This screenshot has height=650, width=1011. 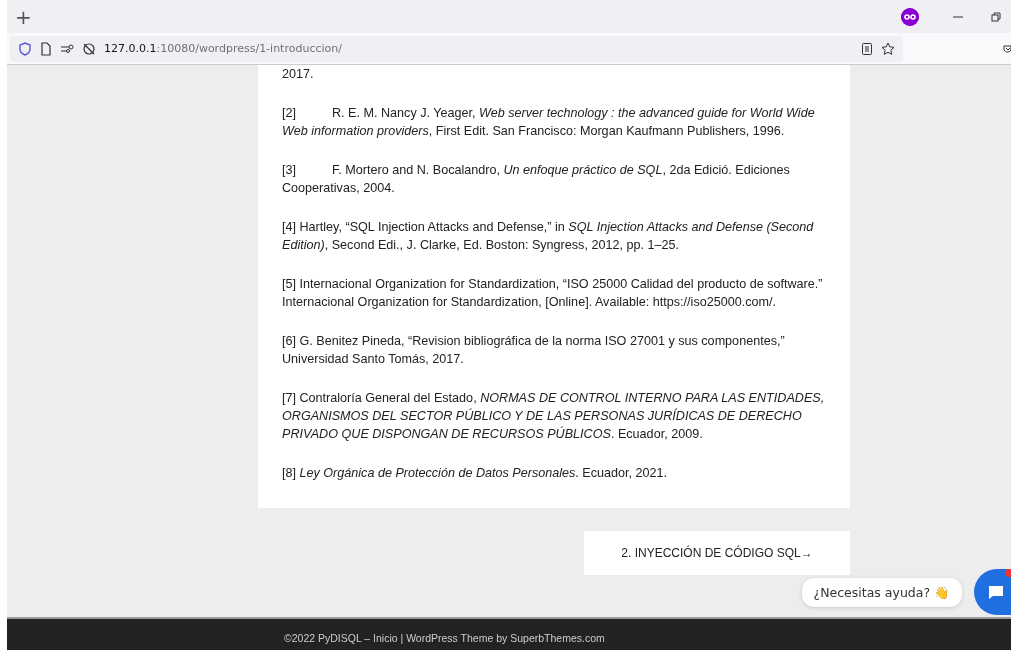 I want to click on address-bar: 127.0.0.1:10080/wordpress/1-introduccion/, so click(x=456, y=48).